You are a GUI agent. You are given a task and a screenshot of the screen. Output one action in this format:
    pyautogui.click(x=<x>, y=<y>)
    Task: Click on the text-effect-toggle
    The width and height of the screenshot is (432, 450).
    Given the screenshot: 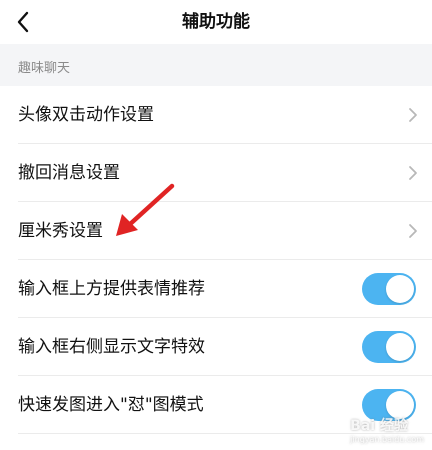 What is the action you would take?
    pyautogui.click(x=389, y=347)
    